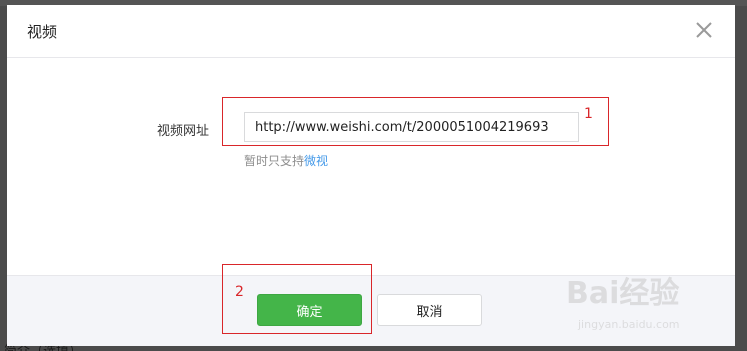 The width and height of the screenshot is (747, 351). I want to click on confirm-button: 确定, so click(309, 310).